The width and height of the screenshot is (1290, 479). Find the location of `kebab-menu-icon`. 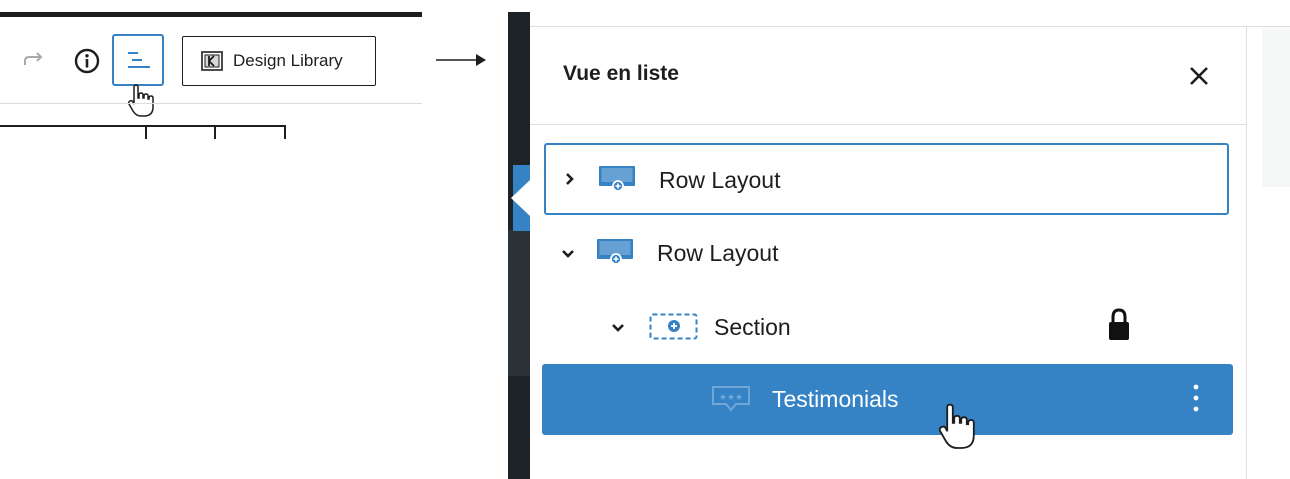

kebab-menu-icon is located at coordinates (1196, 399).